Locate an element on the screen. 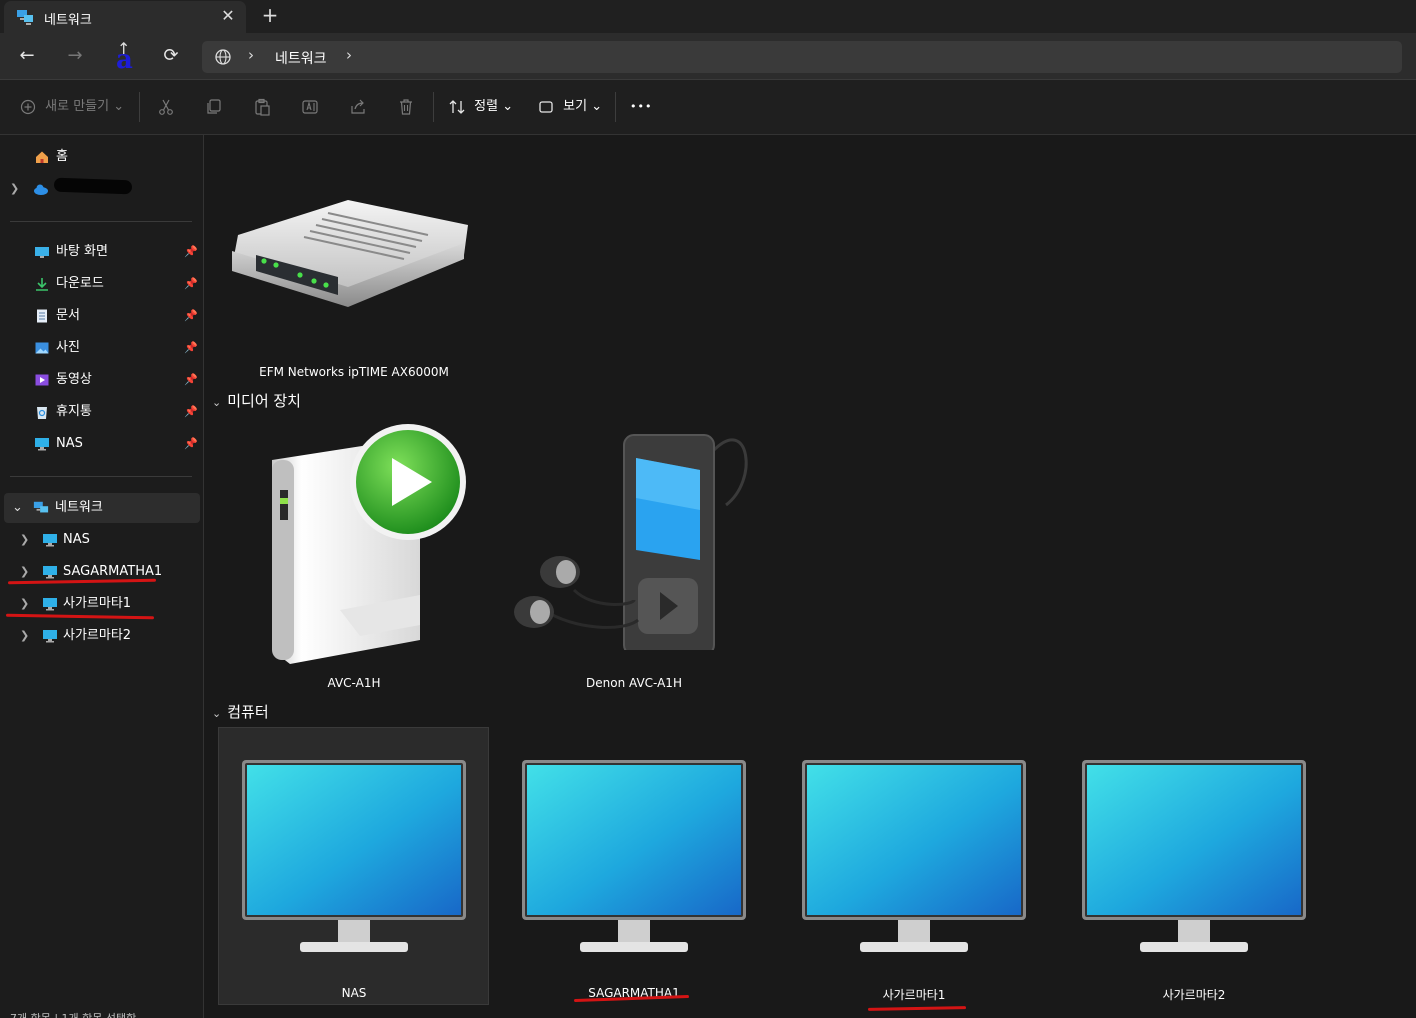 This screenshot has height=1018, width=1416. device-name: 사가르마타2 is located at coordinates (1194, 995).